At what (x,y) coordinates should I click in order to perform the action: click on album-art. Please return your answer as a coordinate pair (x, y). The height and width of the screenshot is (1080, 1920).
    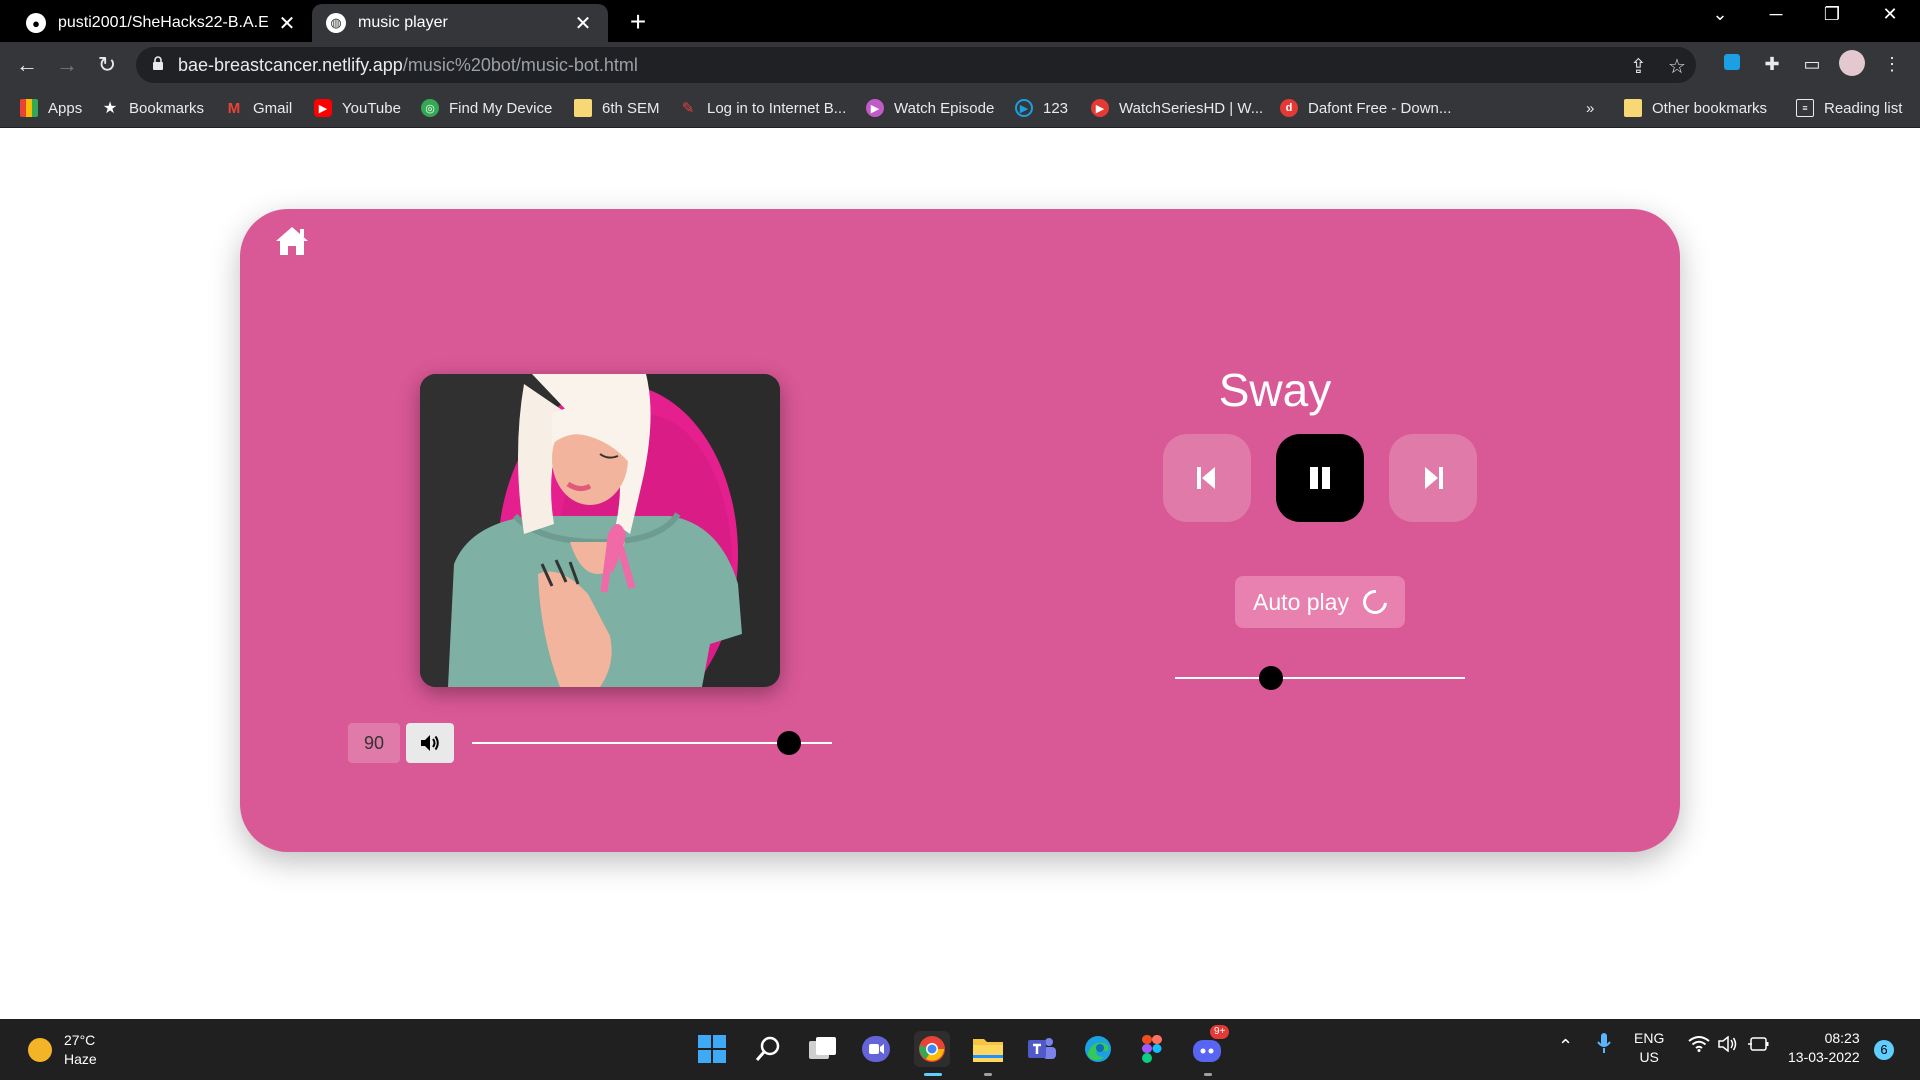
    Looking at the image, I should click on (600, 530).